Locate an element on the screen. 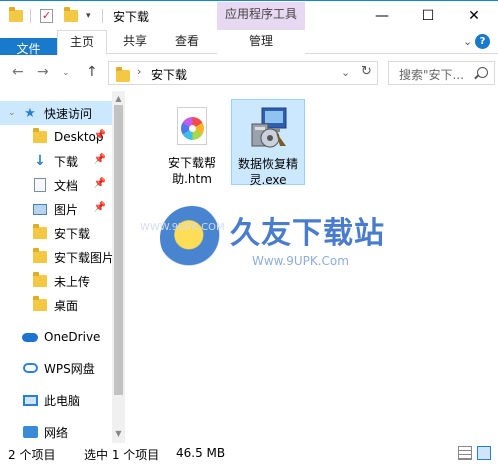 The image size is (498, 466). picture-icon is located at coordinates (40, 209).